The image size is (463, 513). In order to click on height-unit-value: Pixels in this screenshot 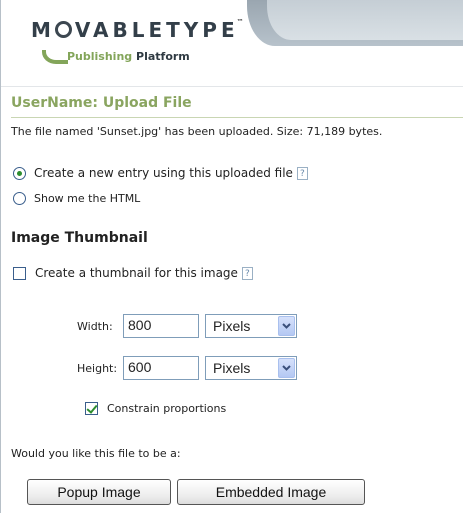, I will do `click(232, 368)`.